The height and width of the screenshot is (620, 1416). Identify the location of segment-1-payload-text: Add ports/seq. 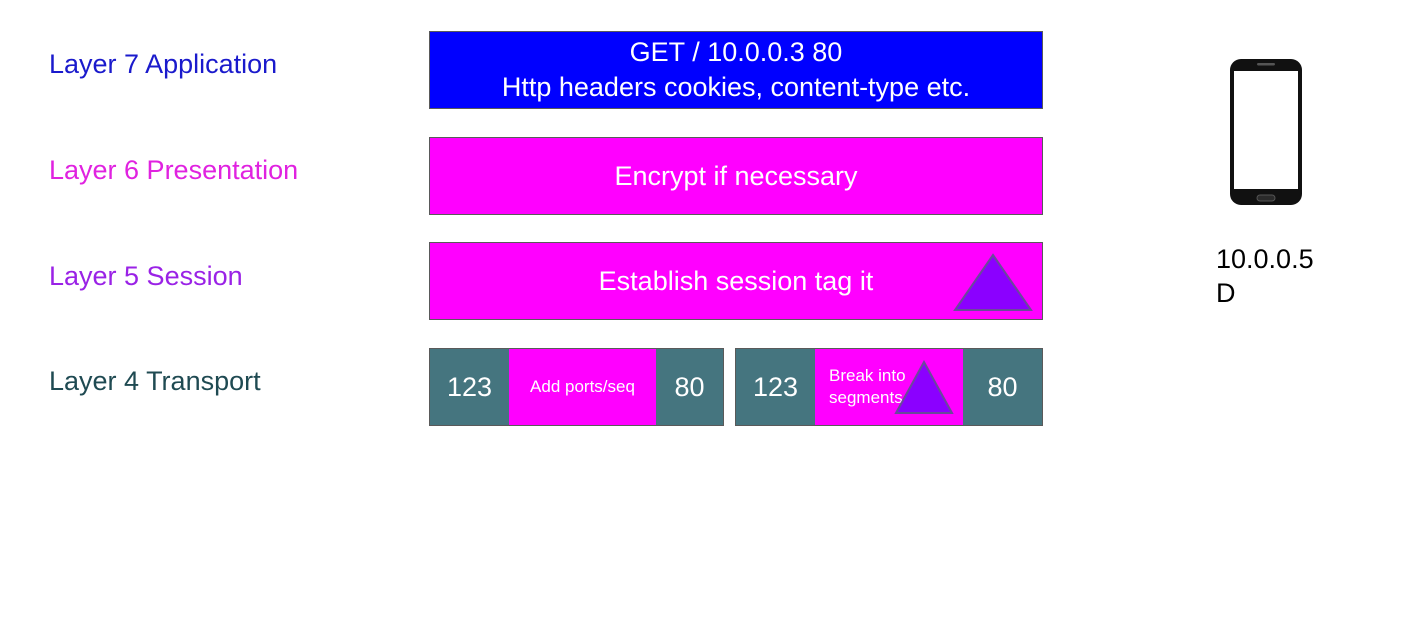
(582, 386).